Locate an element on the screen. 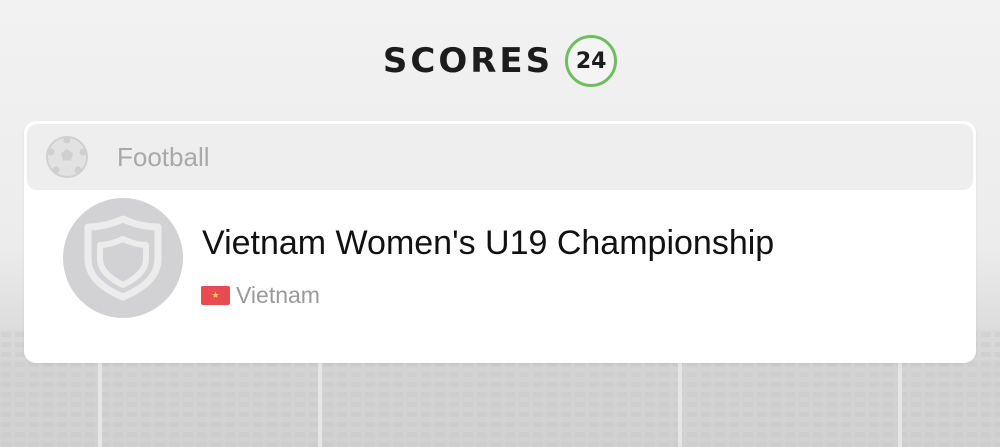 This screenshot has width=1000, height=447. sport-header: Football is located at coordinates (500, 157).